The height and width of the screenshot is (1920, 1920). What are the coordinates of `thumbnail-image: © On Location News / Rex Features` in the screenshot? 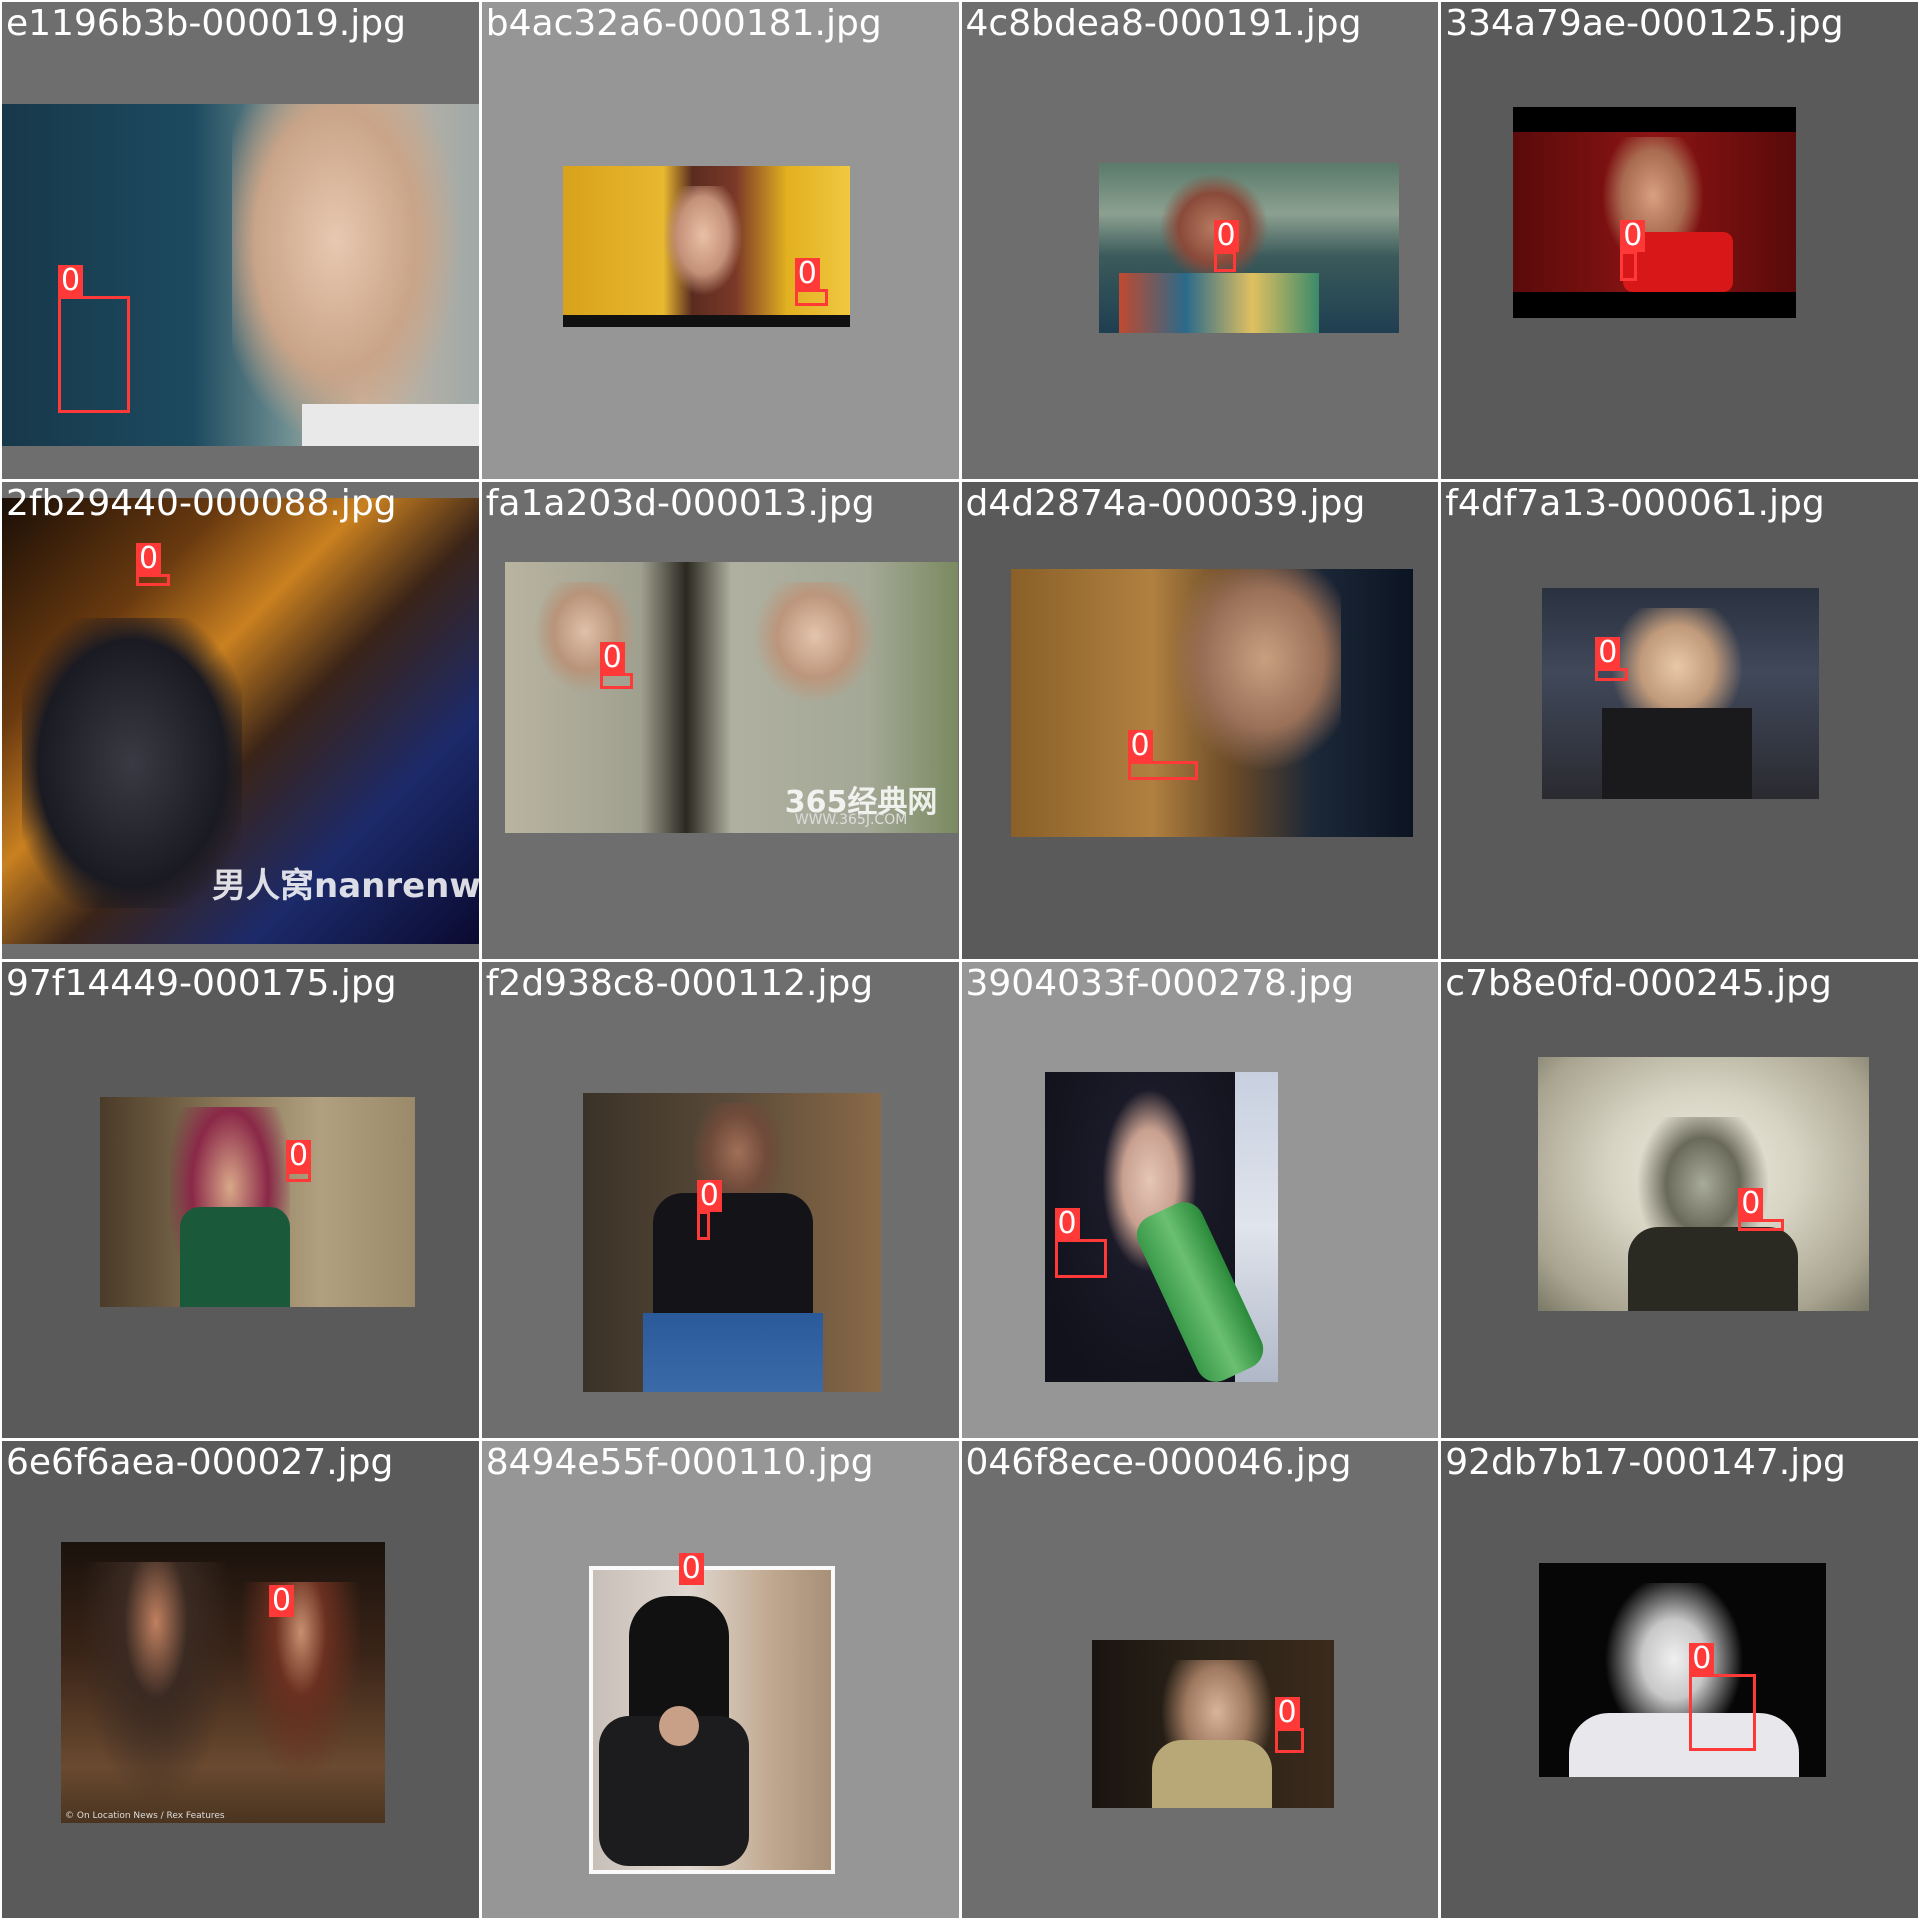 It's located at (223, 1683).